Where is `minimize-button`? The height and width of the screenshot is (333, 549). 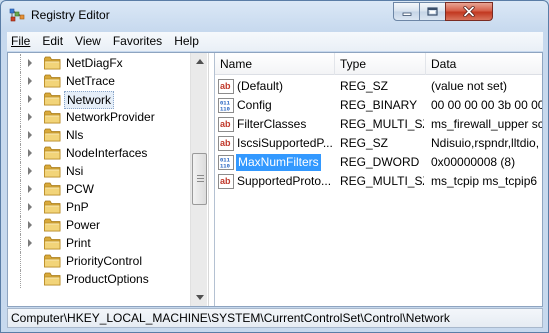 minimize-button is located at coordinates (406, 11).